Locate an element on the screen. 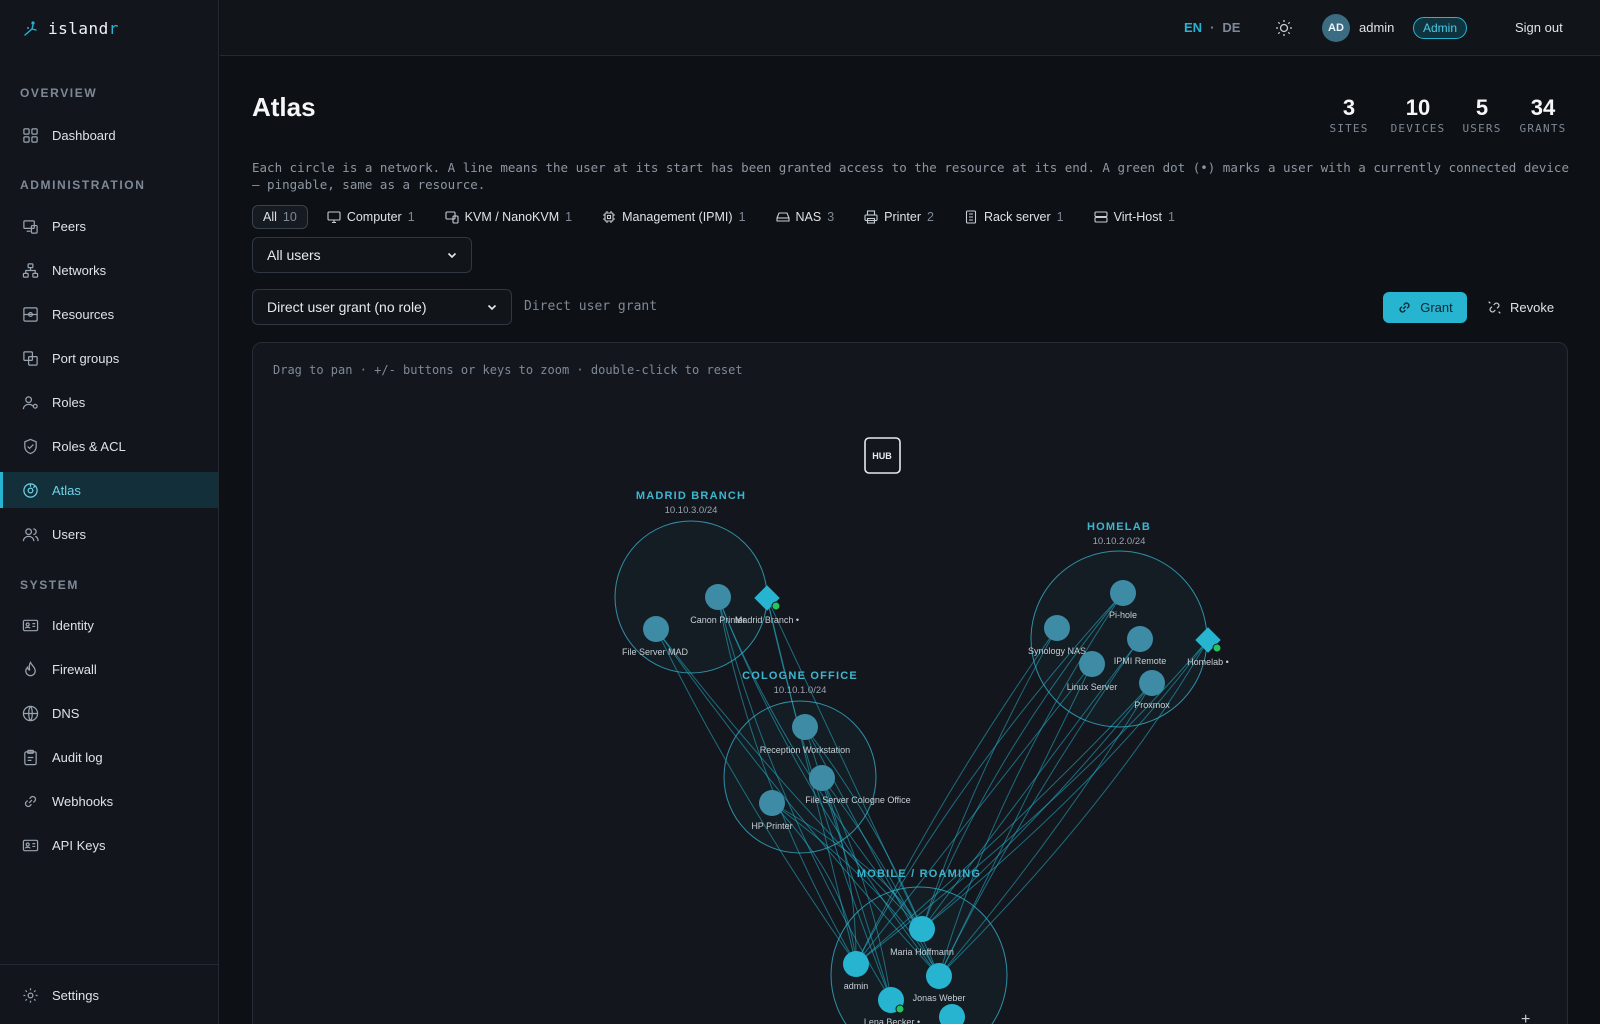 The image size is (1600, 1024). node-label: Madrid Branch • is located at coordinates (767, 620).